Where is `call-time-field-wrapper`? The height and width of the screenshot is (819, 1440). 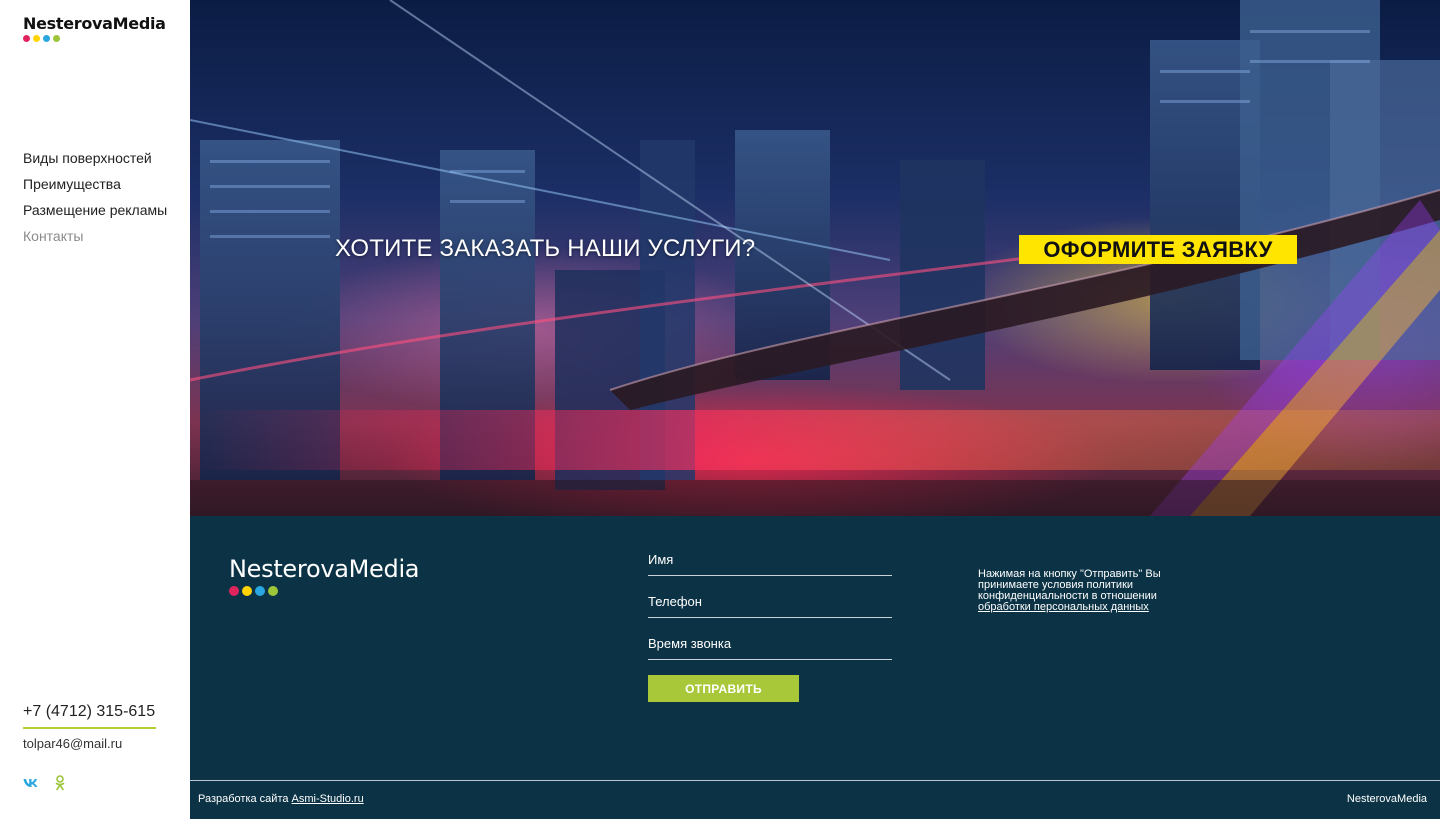
call-time-field-wrapper is located at coordinates (770, 639).